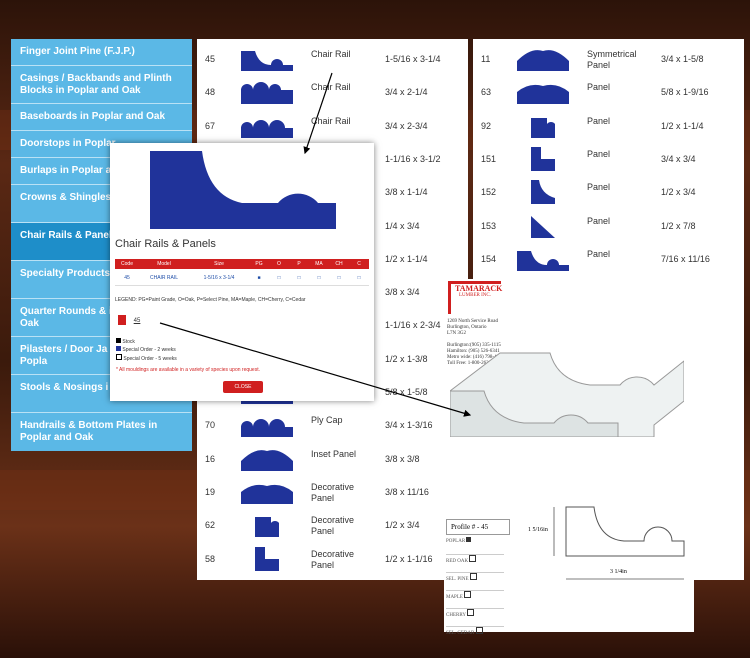  Describe the element at coordinates (486, 125) in the screenshot. I see `product-code: 92` at that location.